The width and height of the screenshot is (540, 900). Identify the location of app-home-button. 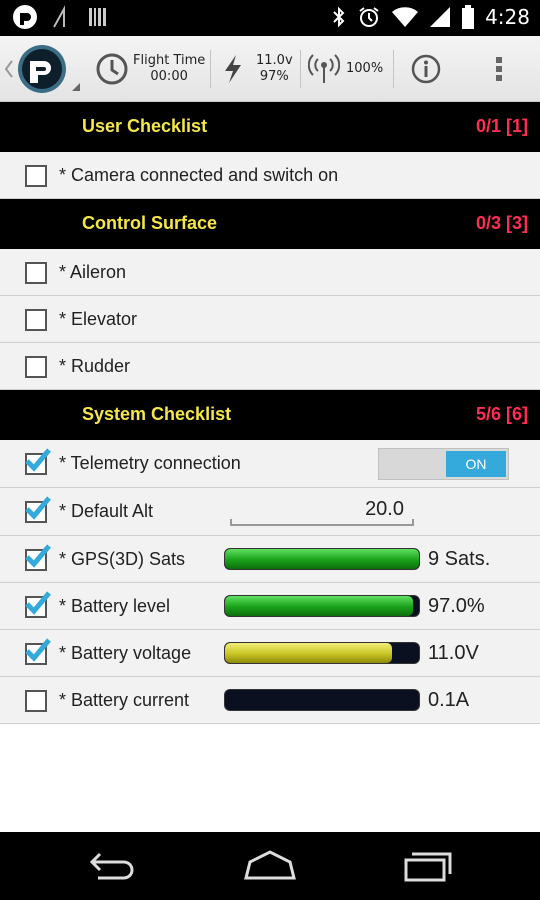
(42, 69).